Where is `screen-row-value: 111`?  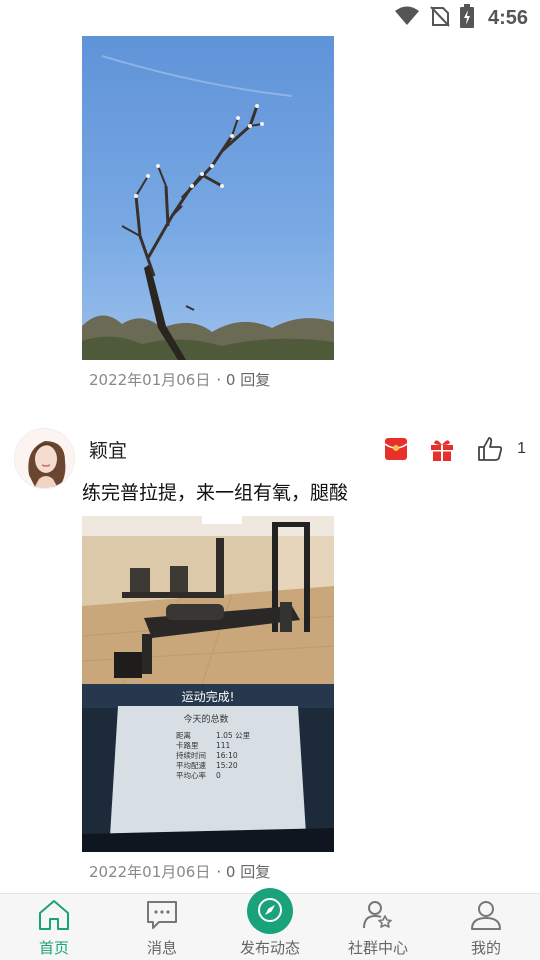 screen-row-value: 111 is located at coordinates (223, 745).